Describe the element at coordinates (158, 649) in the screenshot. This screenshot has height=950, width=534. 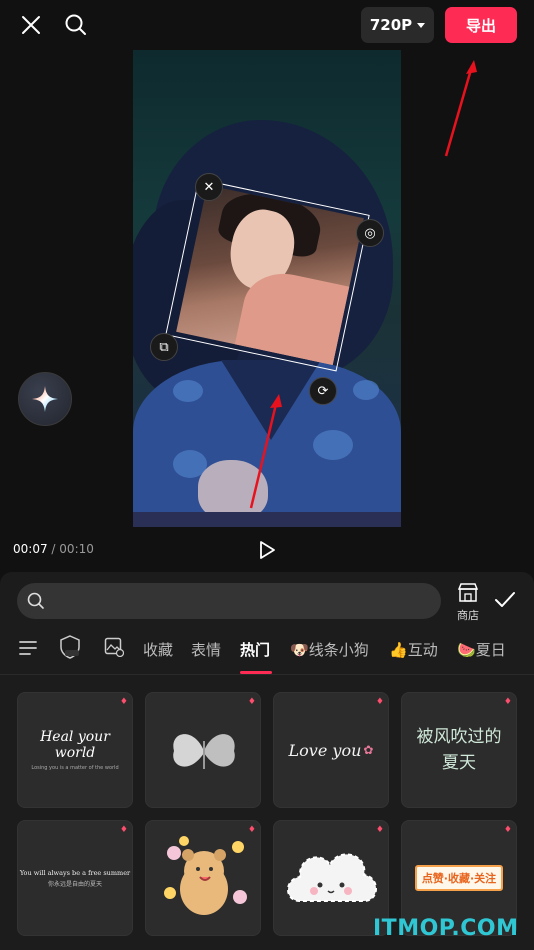
I see `tab-favorites: 收藏` at that location.